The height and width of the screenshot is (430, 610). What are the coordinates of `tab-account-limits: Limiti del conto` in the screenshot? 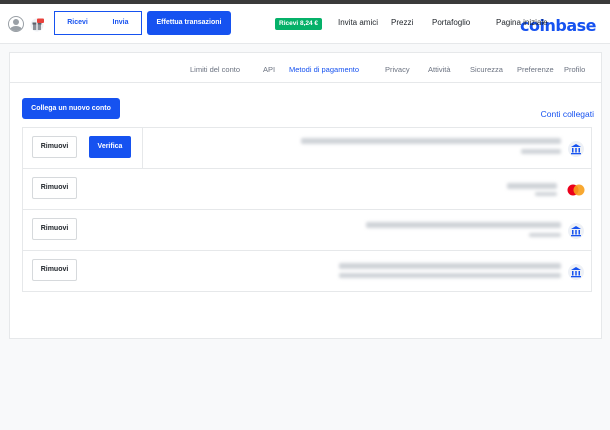 It's located at (215, 69).